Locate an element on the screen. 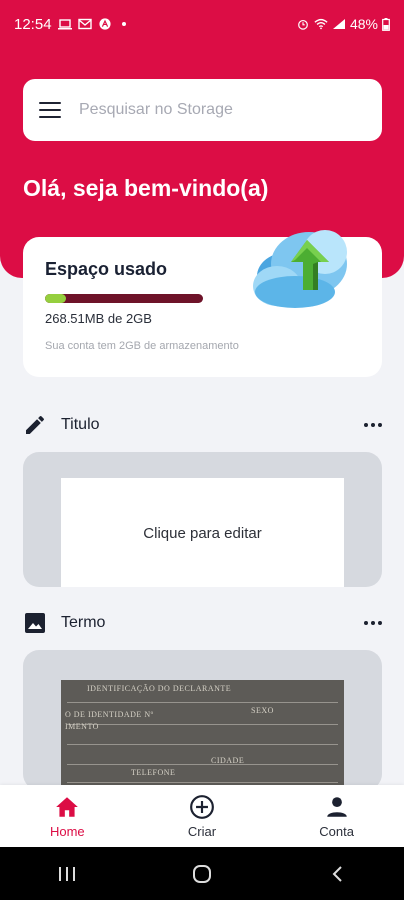 This screenshot has height=900, width=404. home-system-button is located at coordinates (202, 874).